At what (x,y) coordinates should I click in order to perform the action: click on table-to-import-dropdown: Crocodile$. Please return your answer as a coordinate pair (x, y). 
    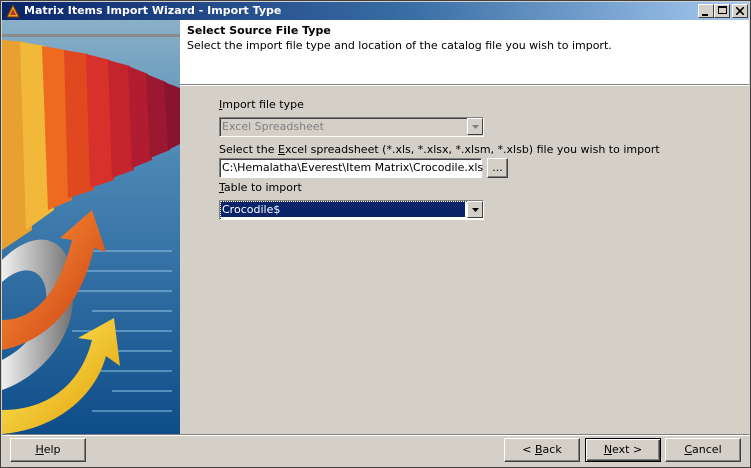
    Looking at the image, I should click on (351, 210).